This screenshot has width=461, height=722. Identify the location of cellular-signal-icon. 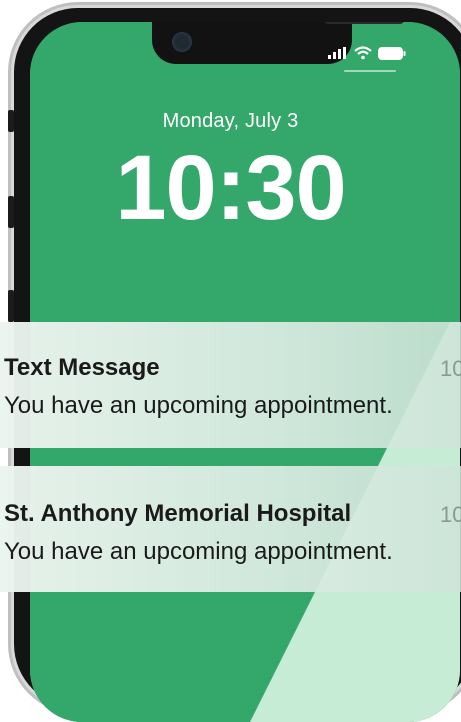
(337, 53).